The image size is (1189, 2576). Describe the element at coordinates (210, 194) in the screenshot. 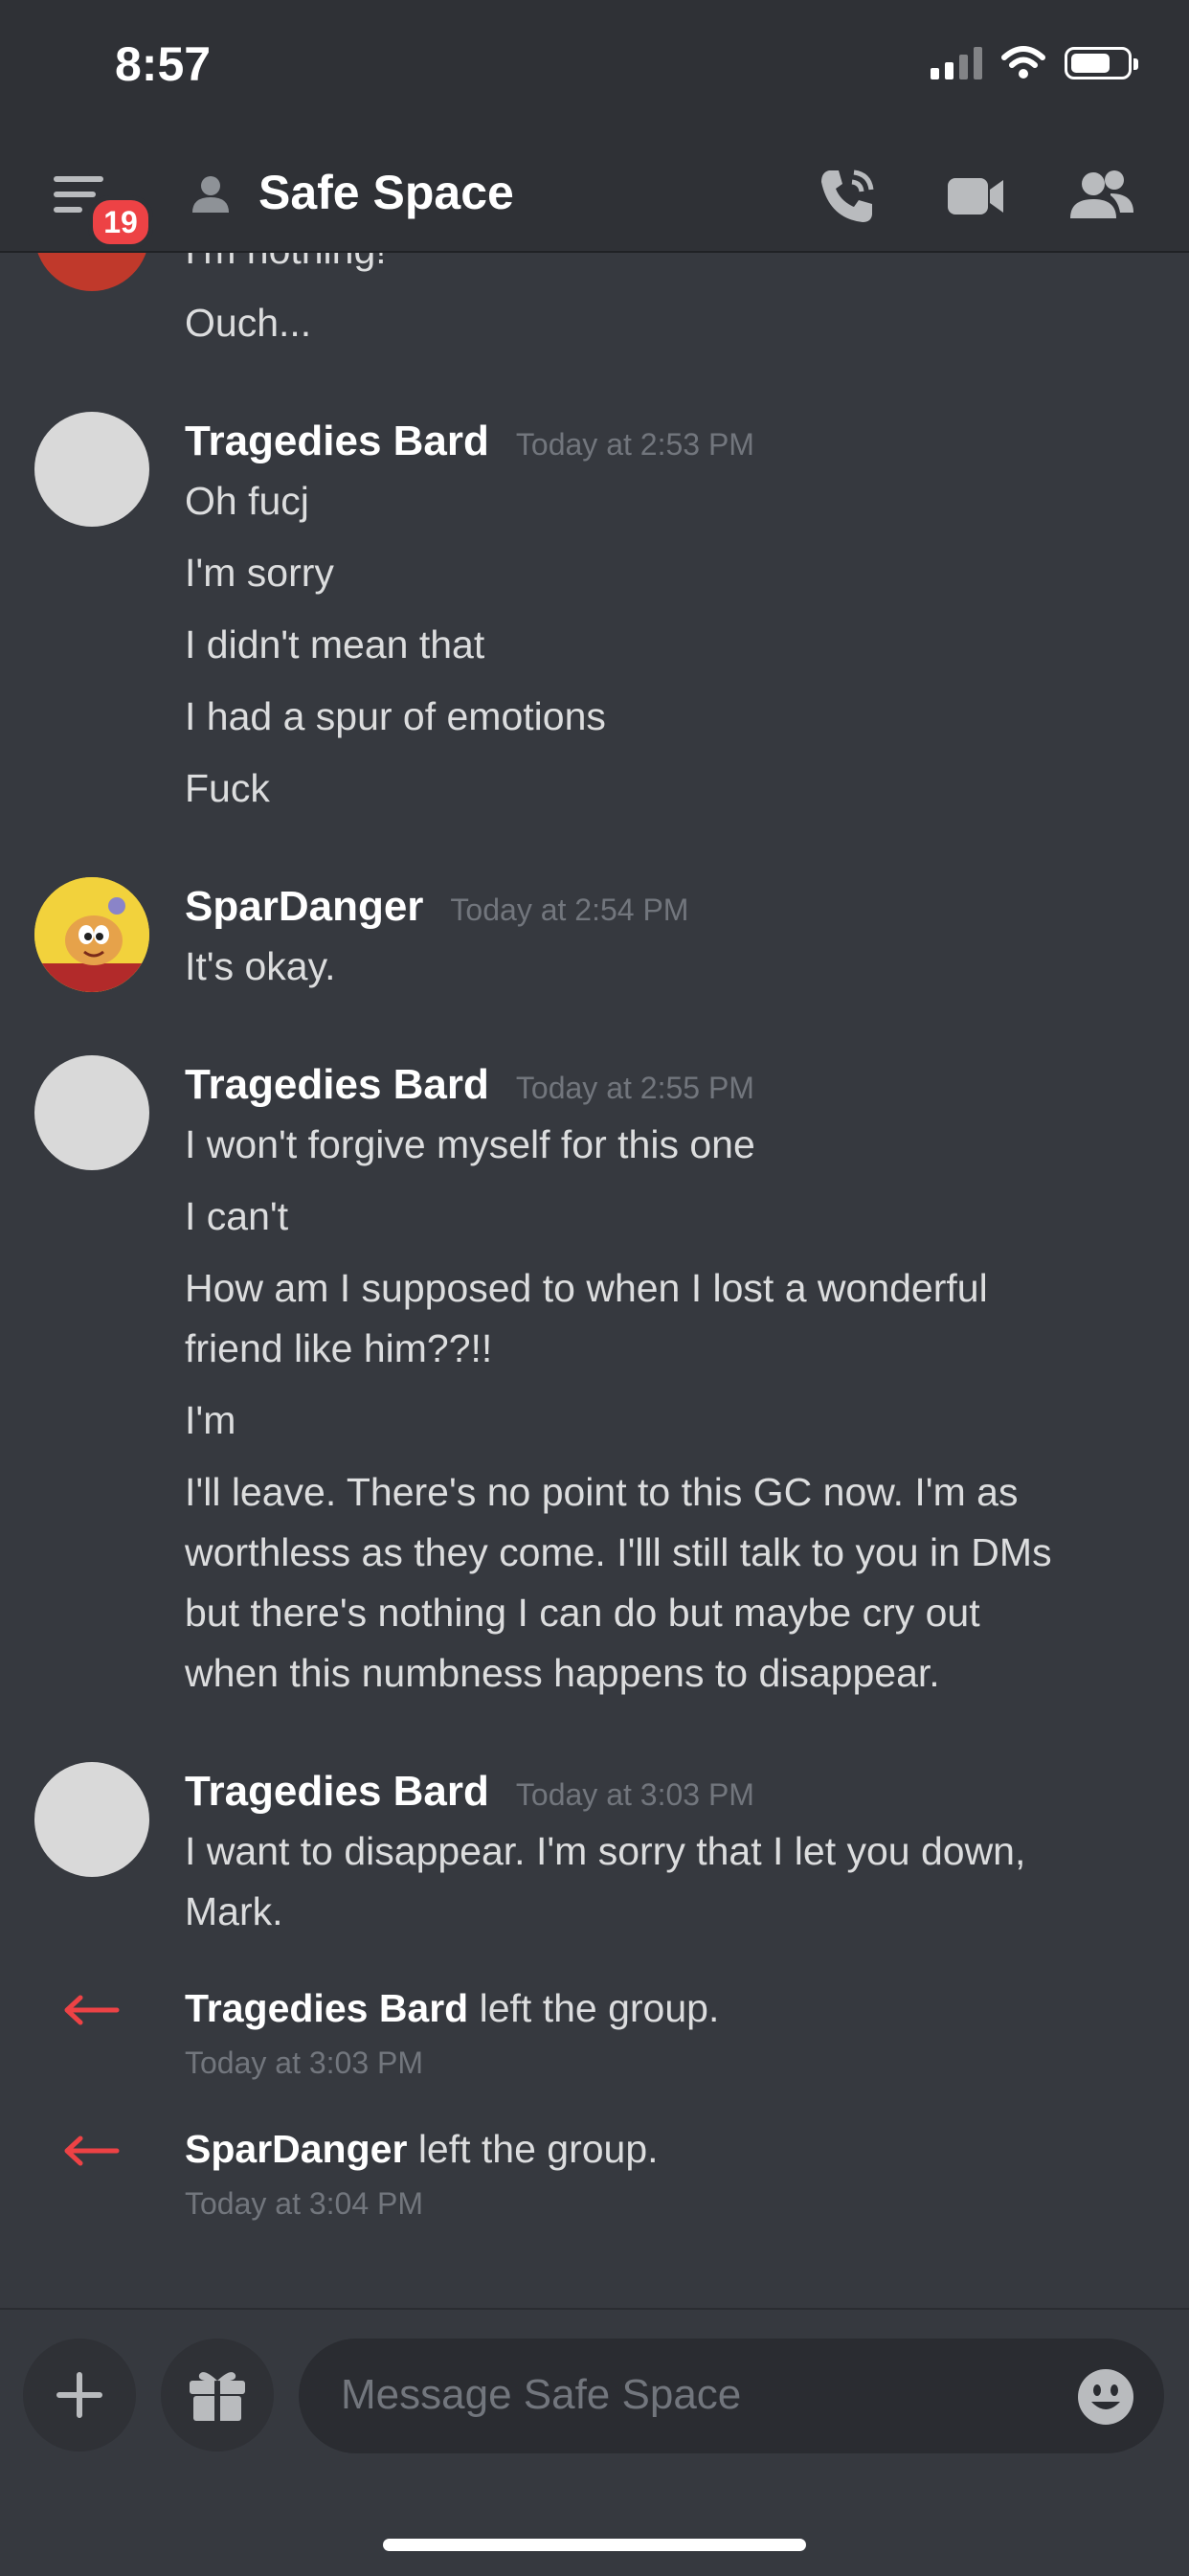

I see `dm-user-icon` at that location.